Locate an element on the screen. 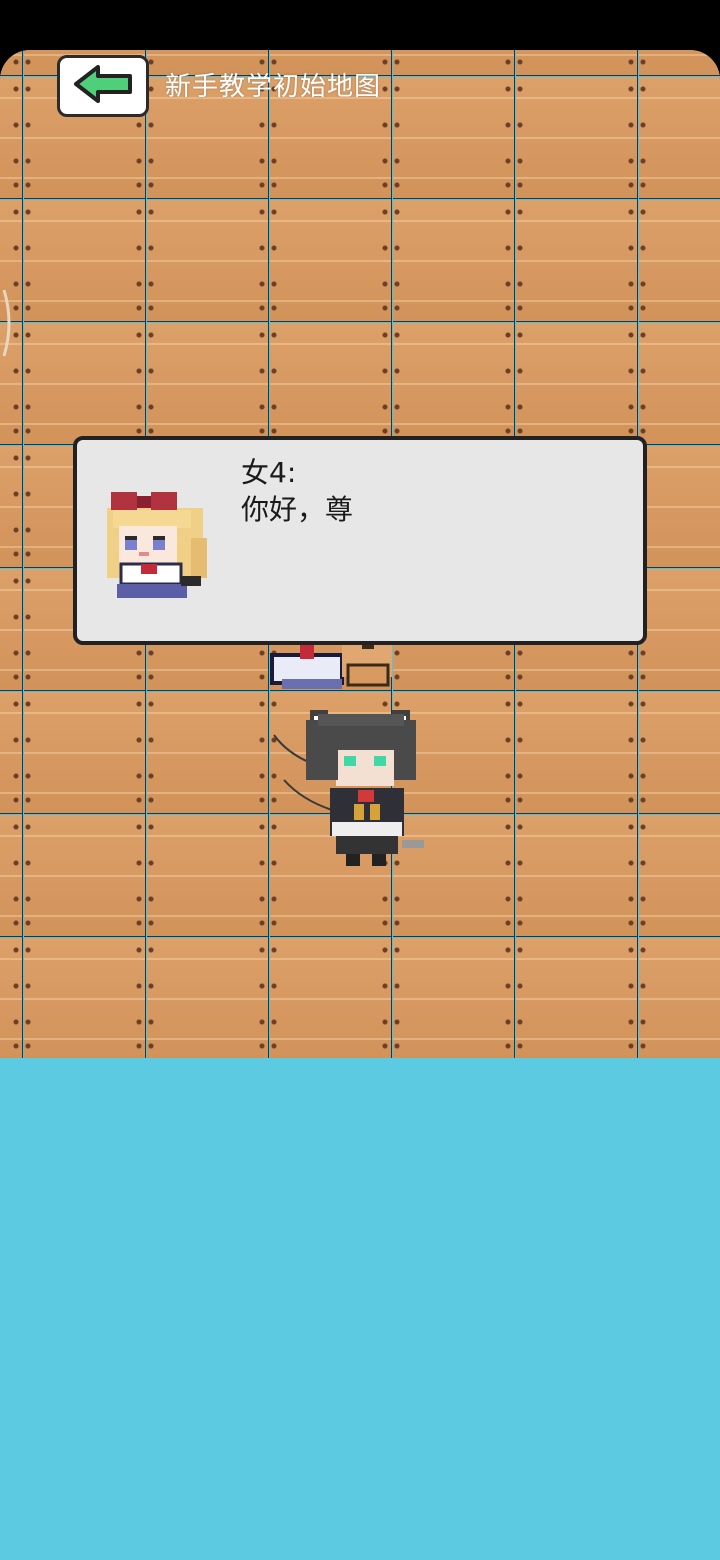 This screenshot has height=1560, width=720. side-drawer-handle is located at coordinates (7, 323).